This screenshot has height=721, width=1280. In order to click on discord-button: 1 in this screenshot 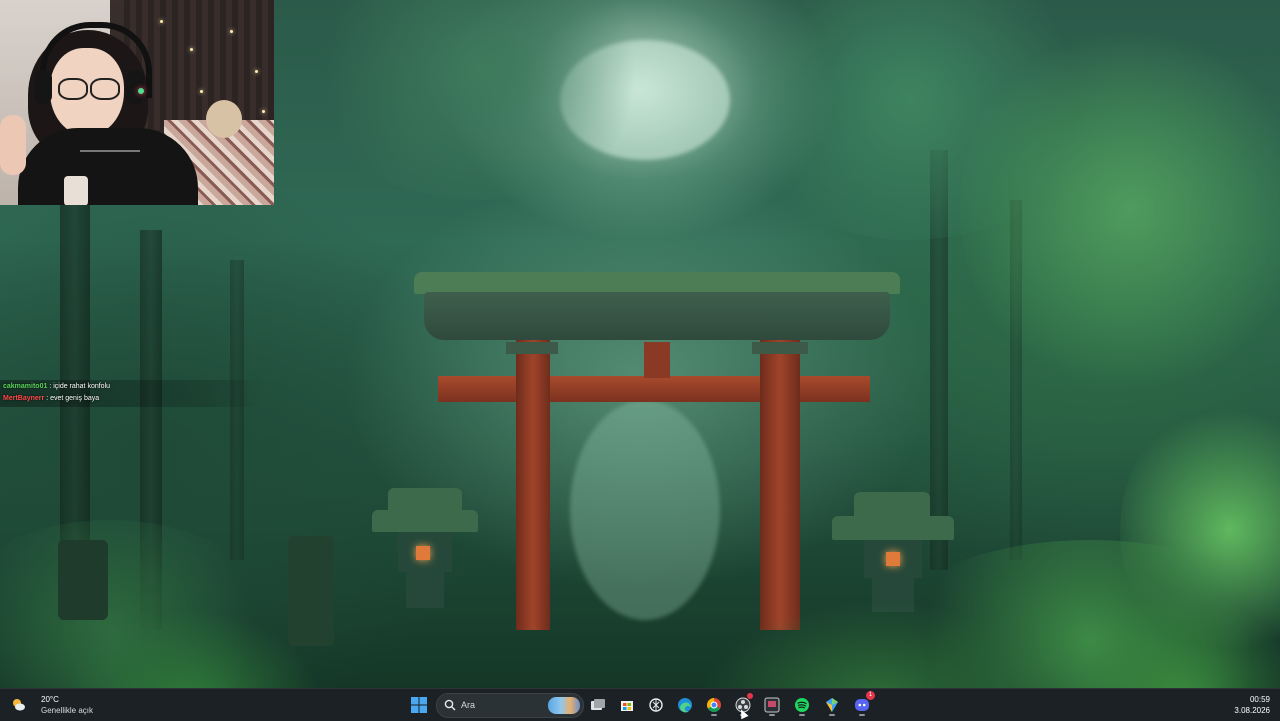, I will do `click(862, 704)`.